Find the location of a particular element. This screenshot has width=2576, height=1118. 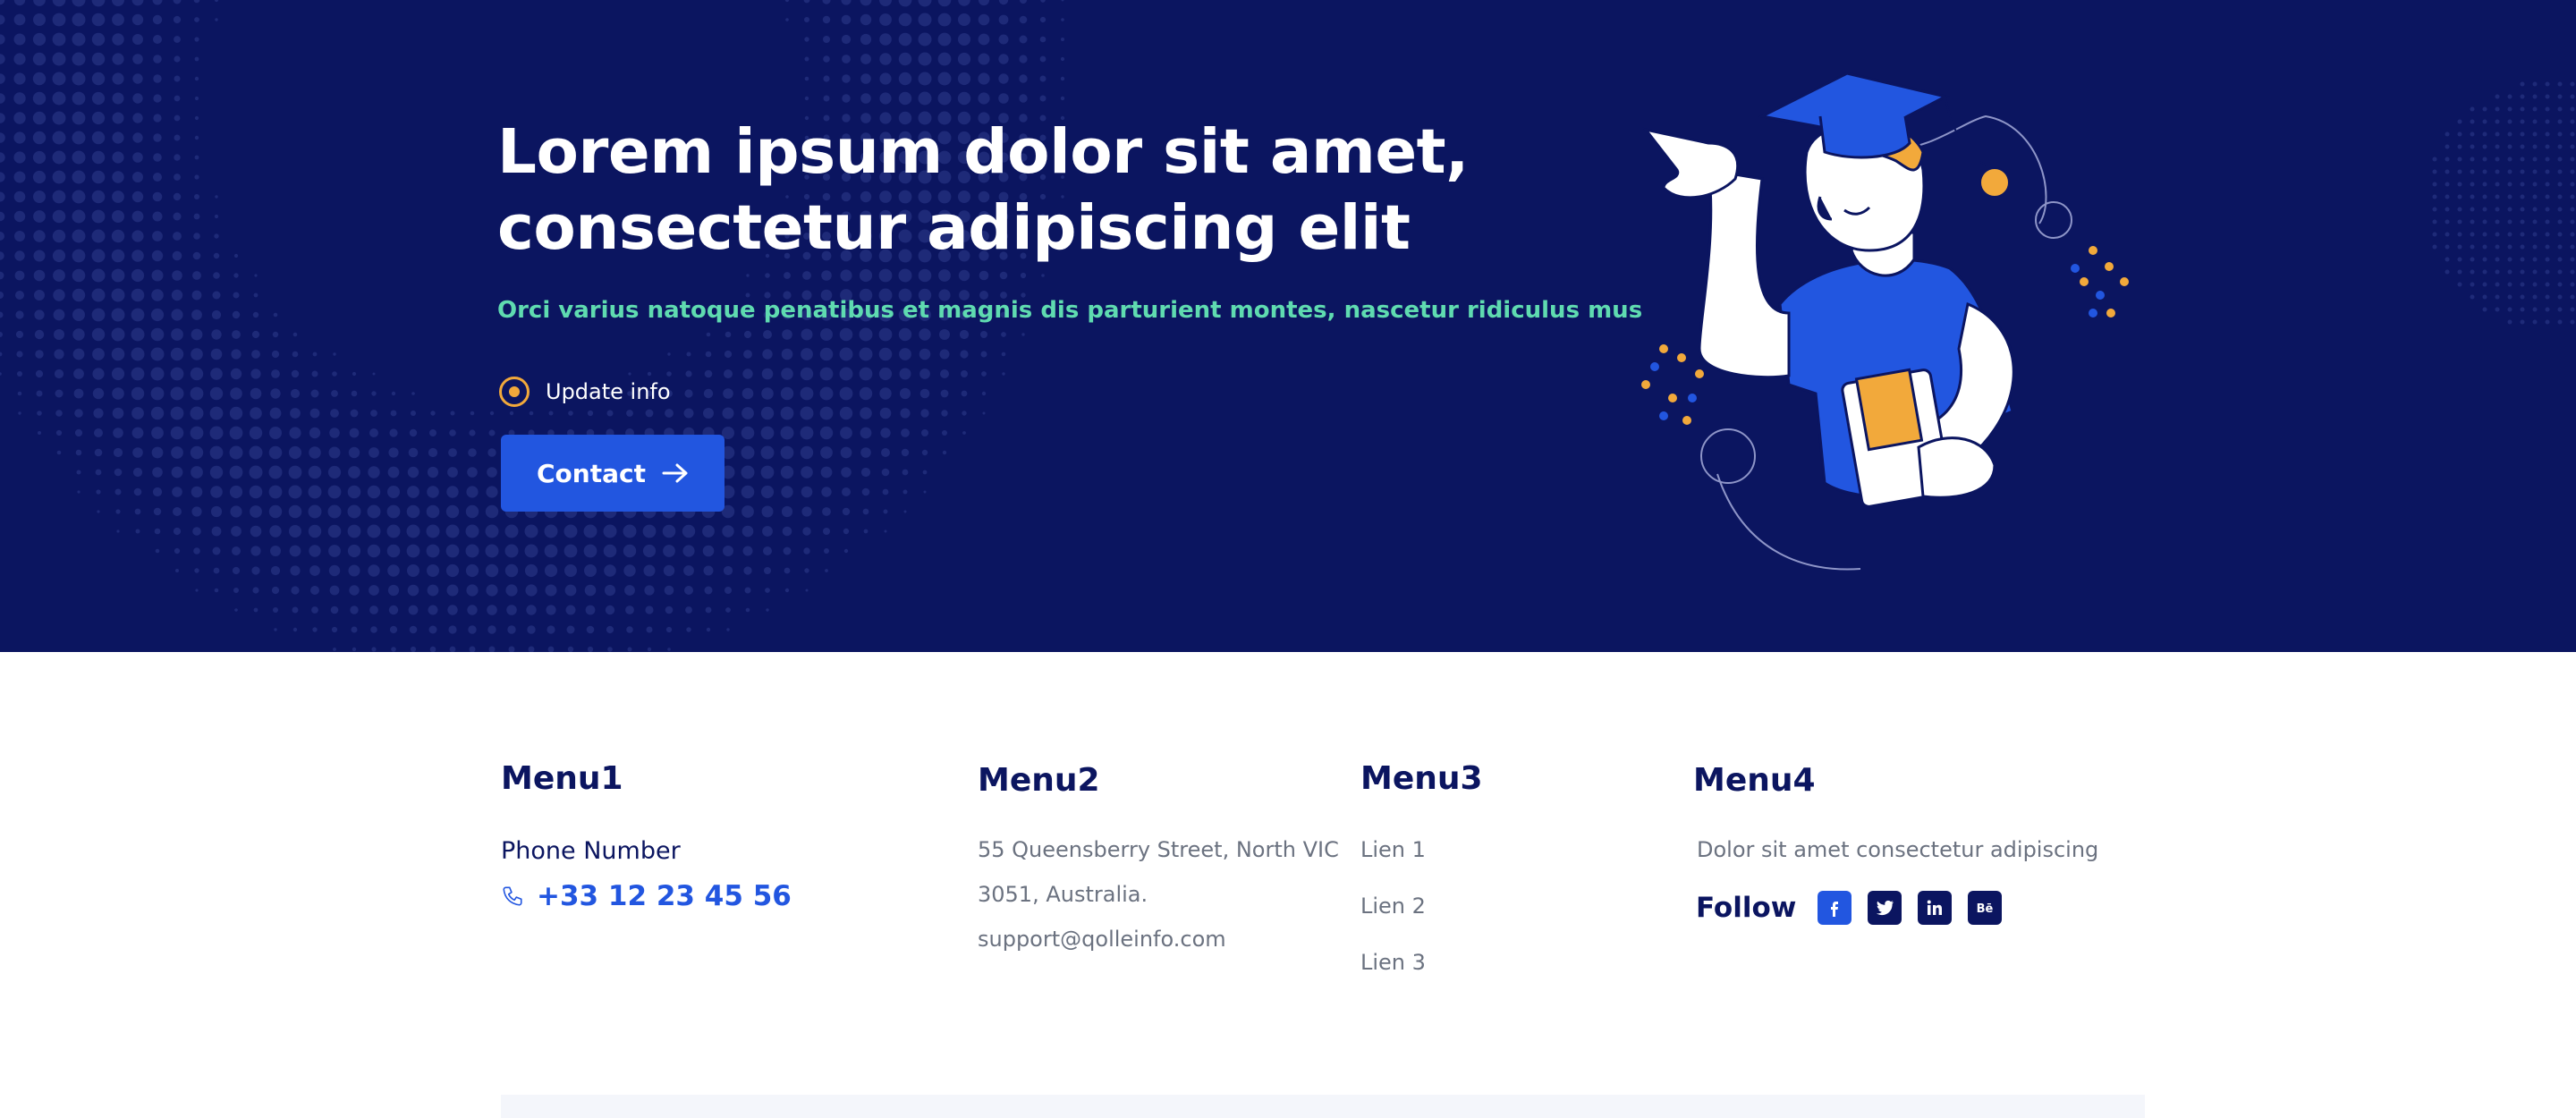

phone-label: Phone Number is located at coordinates (591, 851).